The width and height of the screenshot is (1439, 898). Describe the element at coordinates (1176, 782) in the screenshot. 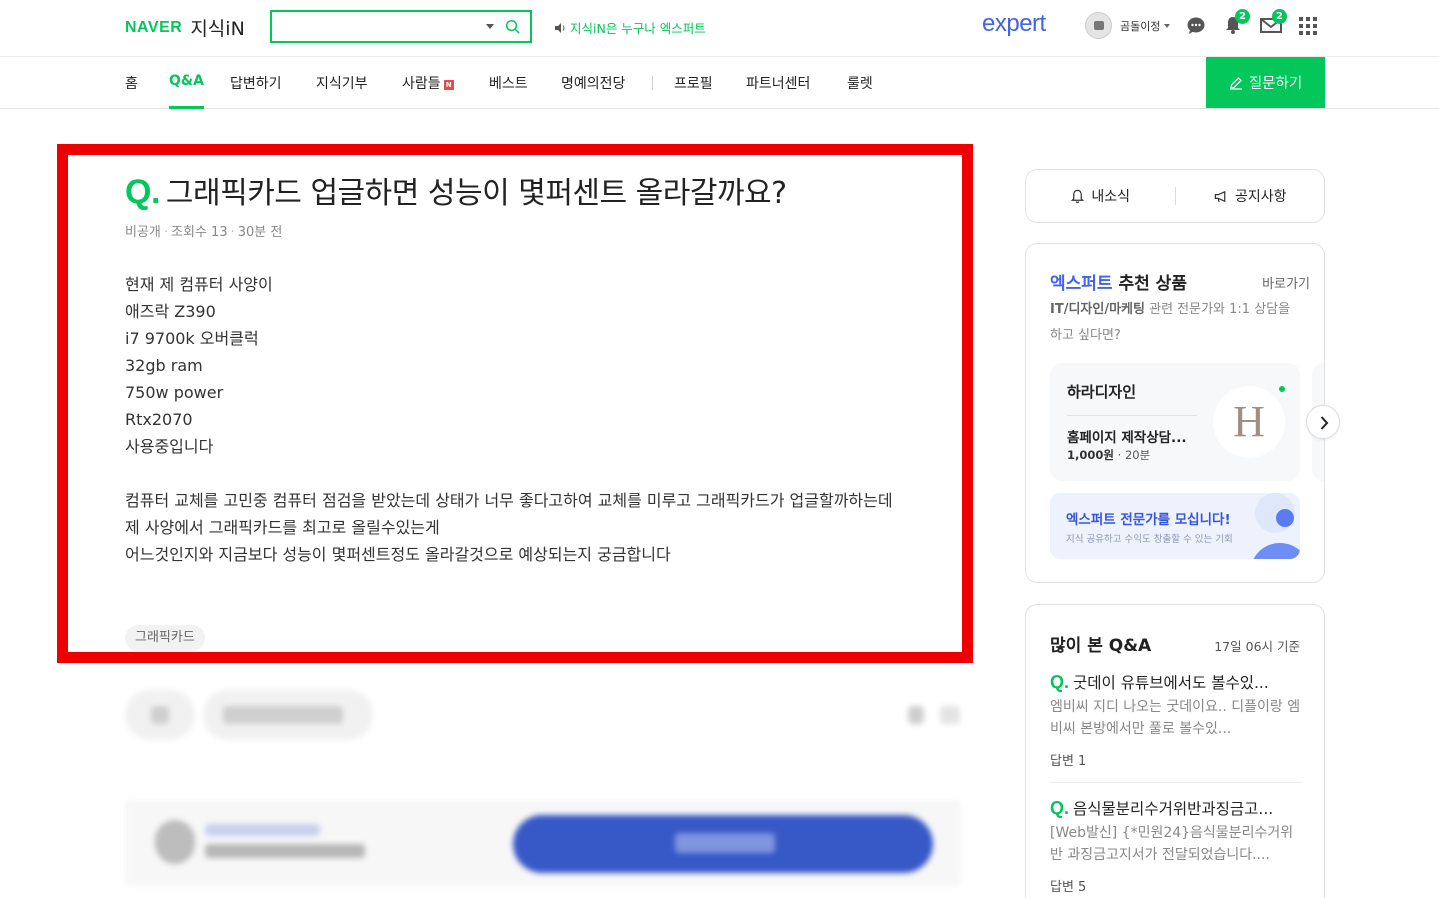

I see `top-qa-divider` at that location.